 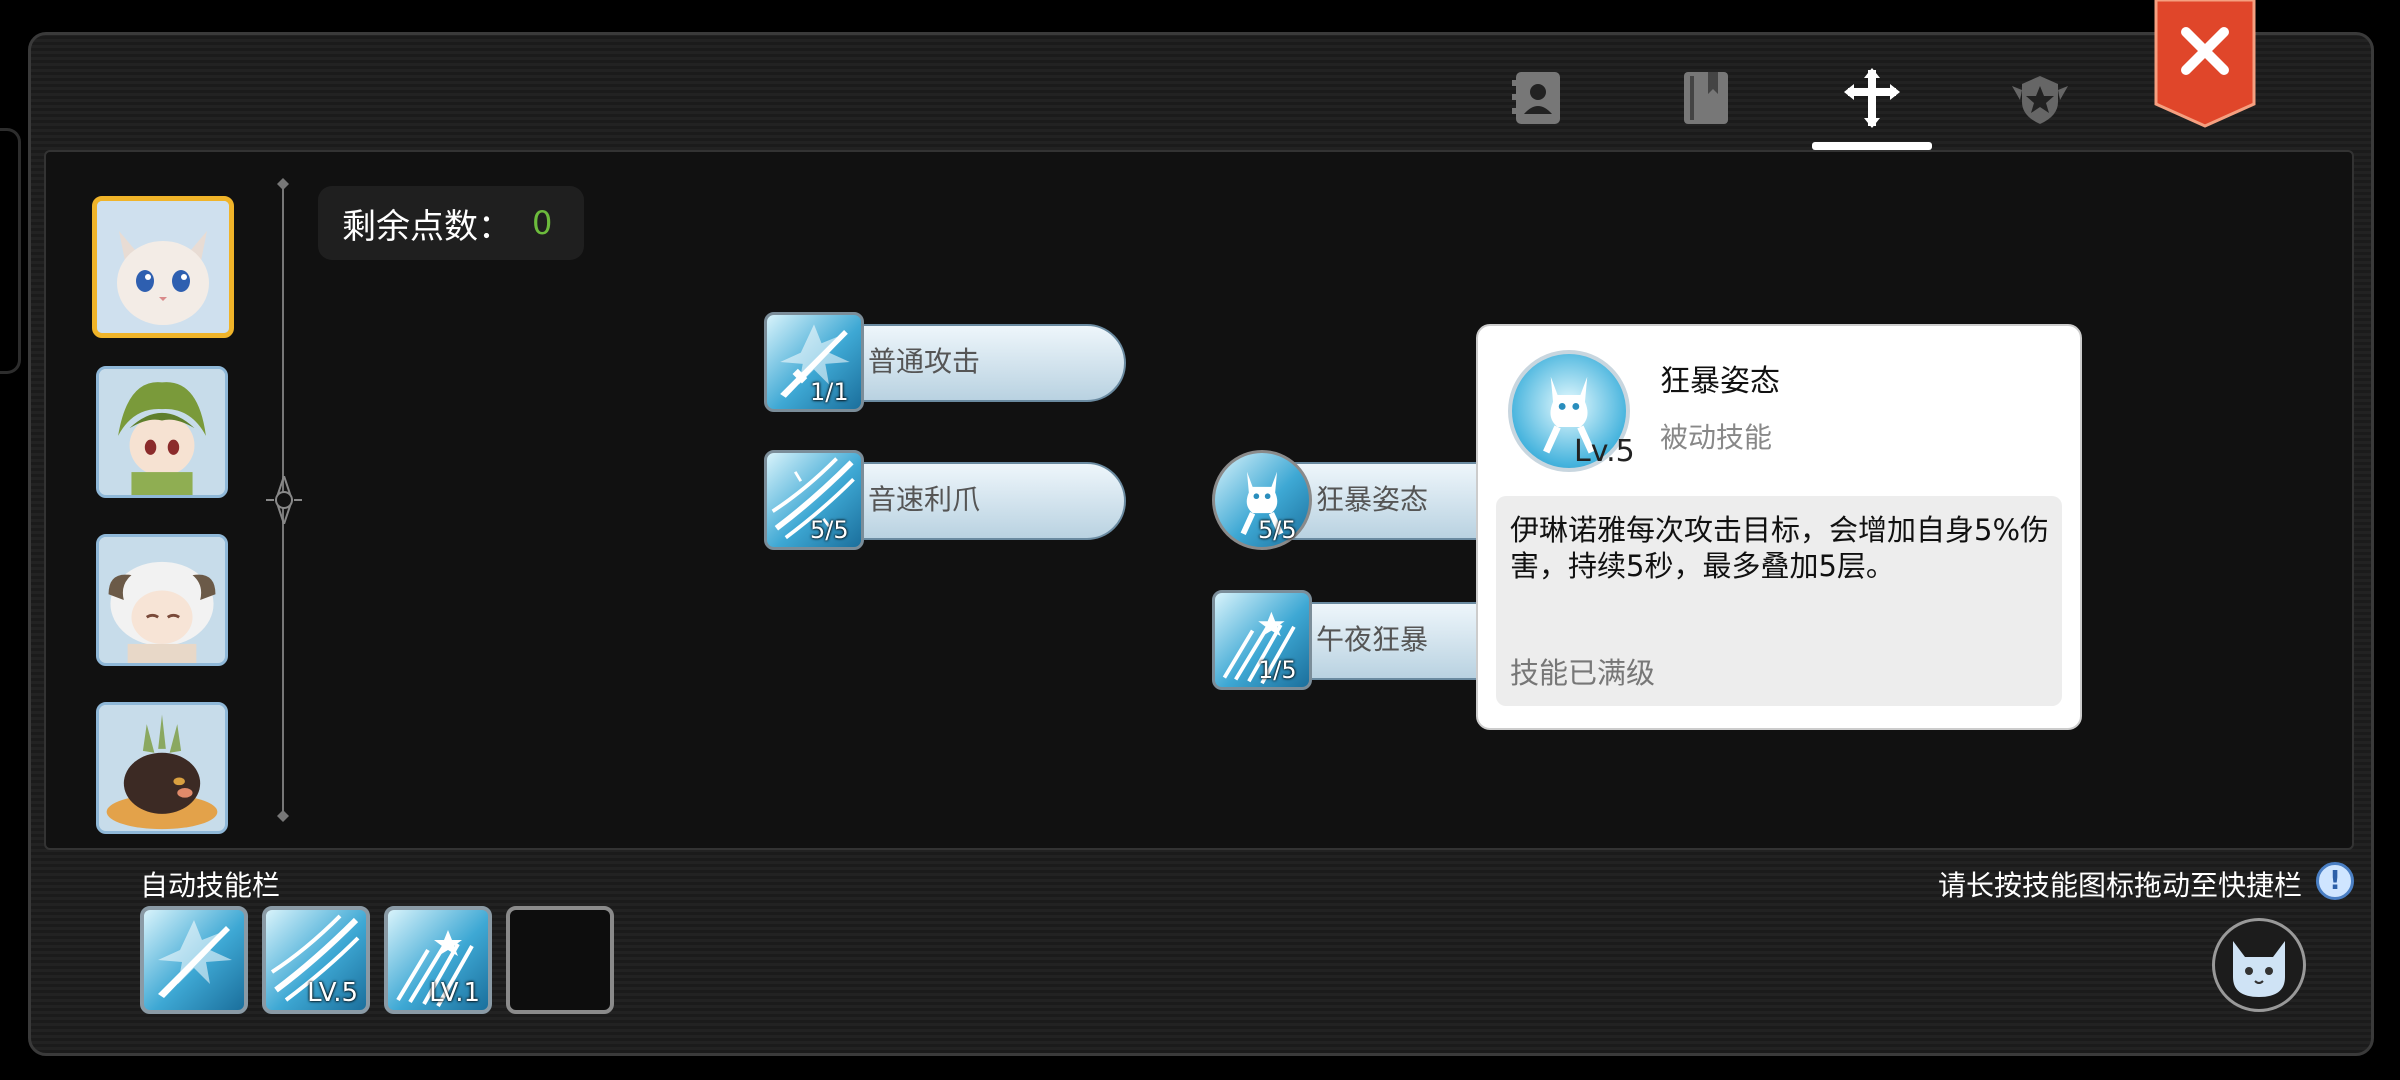 I want to click on active-tab-indicator, so click(x=1872, y=146).